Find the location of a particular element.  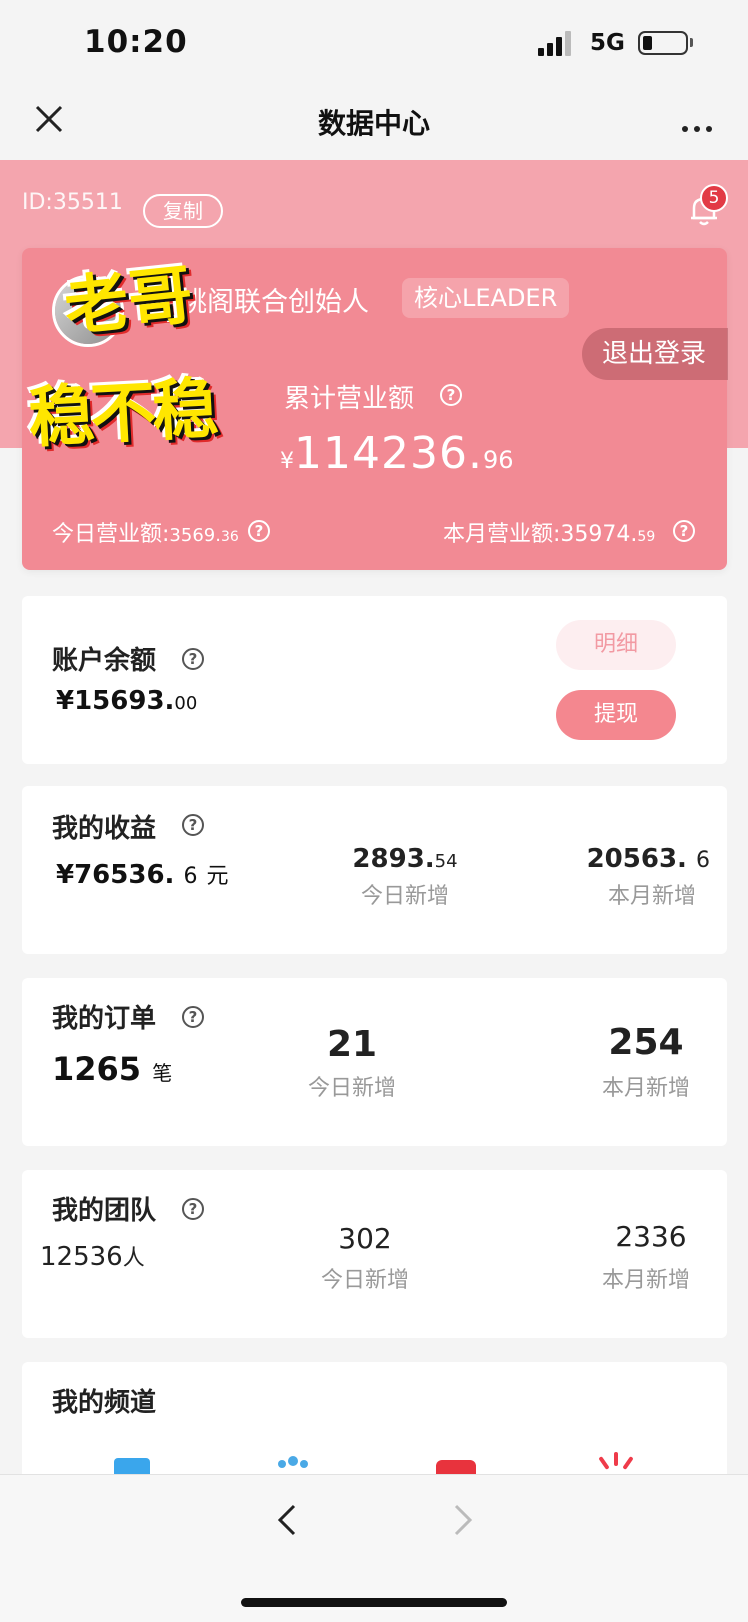

battery-icon is located at coordinates (663, 43).